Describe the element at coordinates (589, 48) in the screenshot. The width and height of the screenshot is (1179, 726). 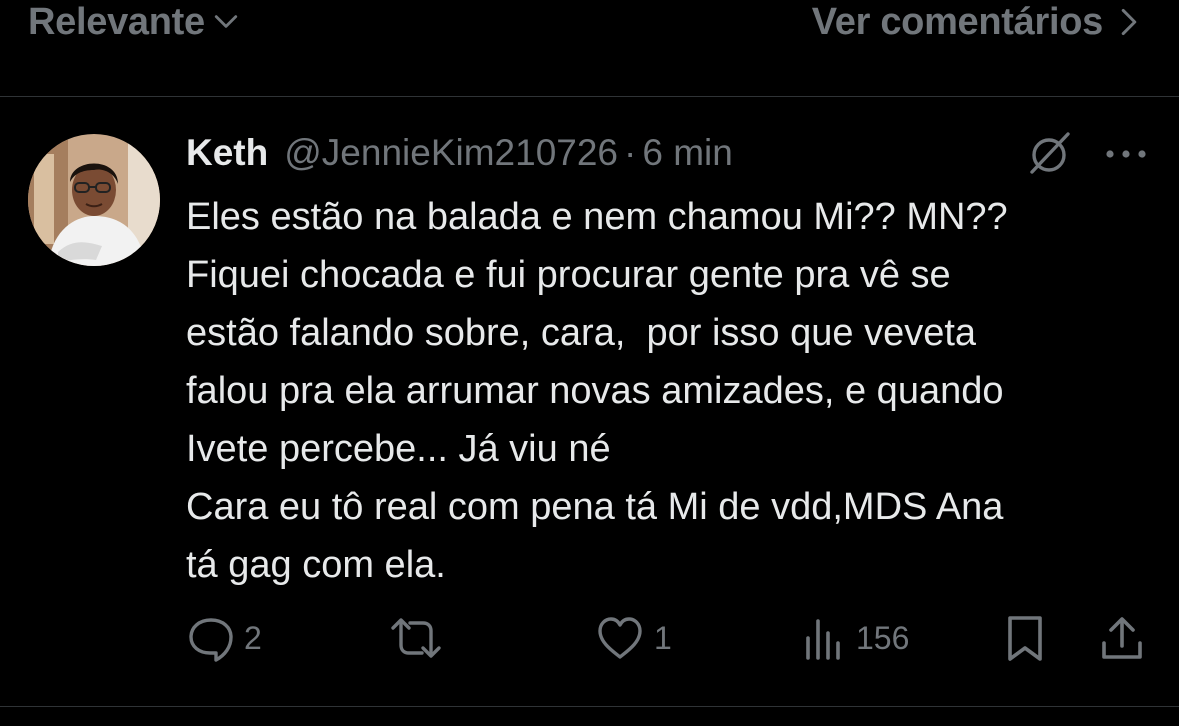
I see `replies-toolbar: Relevante Ver comentários` at that location.